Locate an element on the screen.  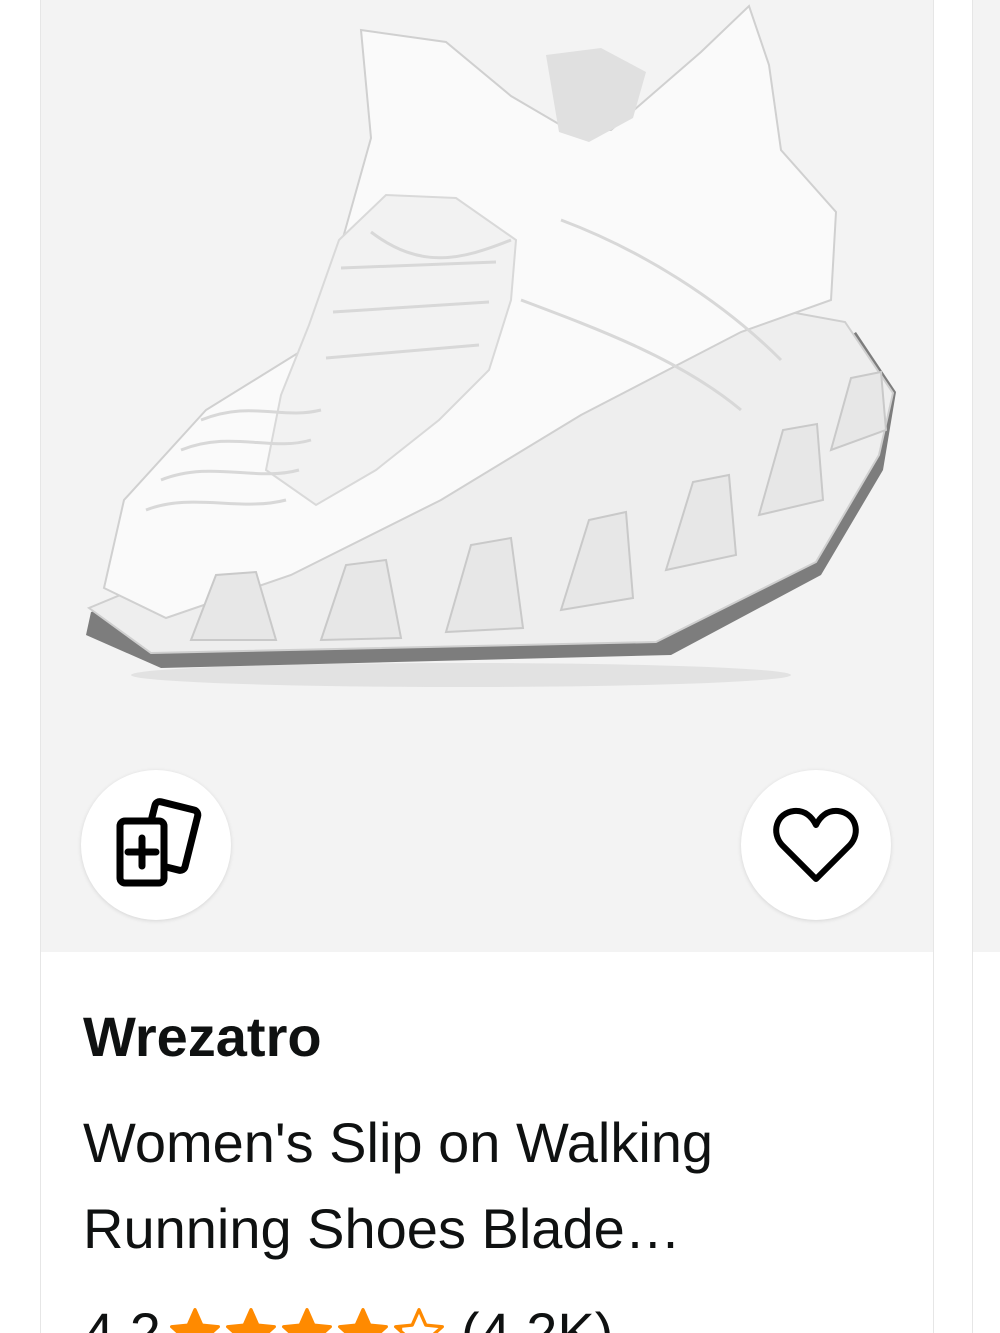
rating-value: 4.2 is located at coordinates (122, 1317).